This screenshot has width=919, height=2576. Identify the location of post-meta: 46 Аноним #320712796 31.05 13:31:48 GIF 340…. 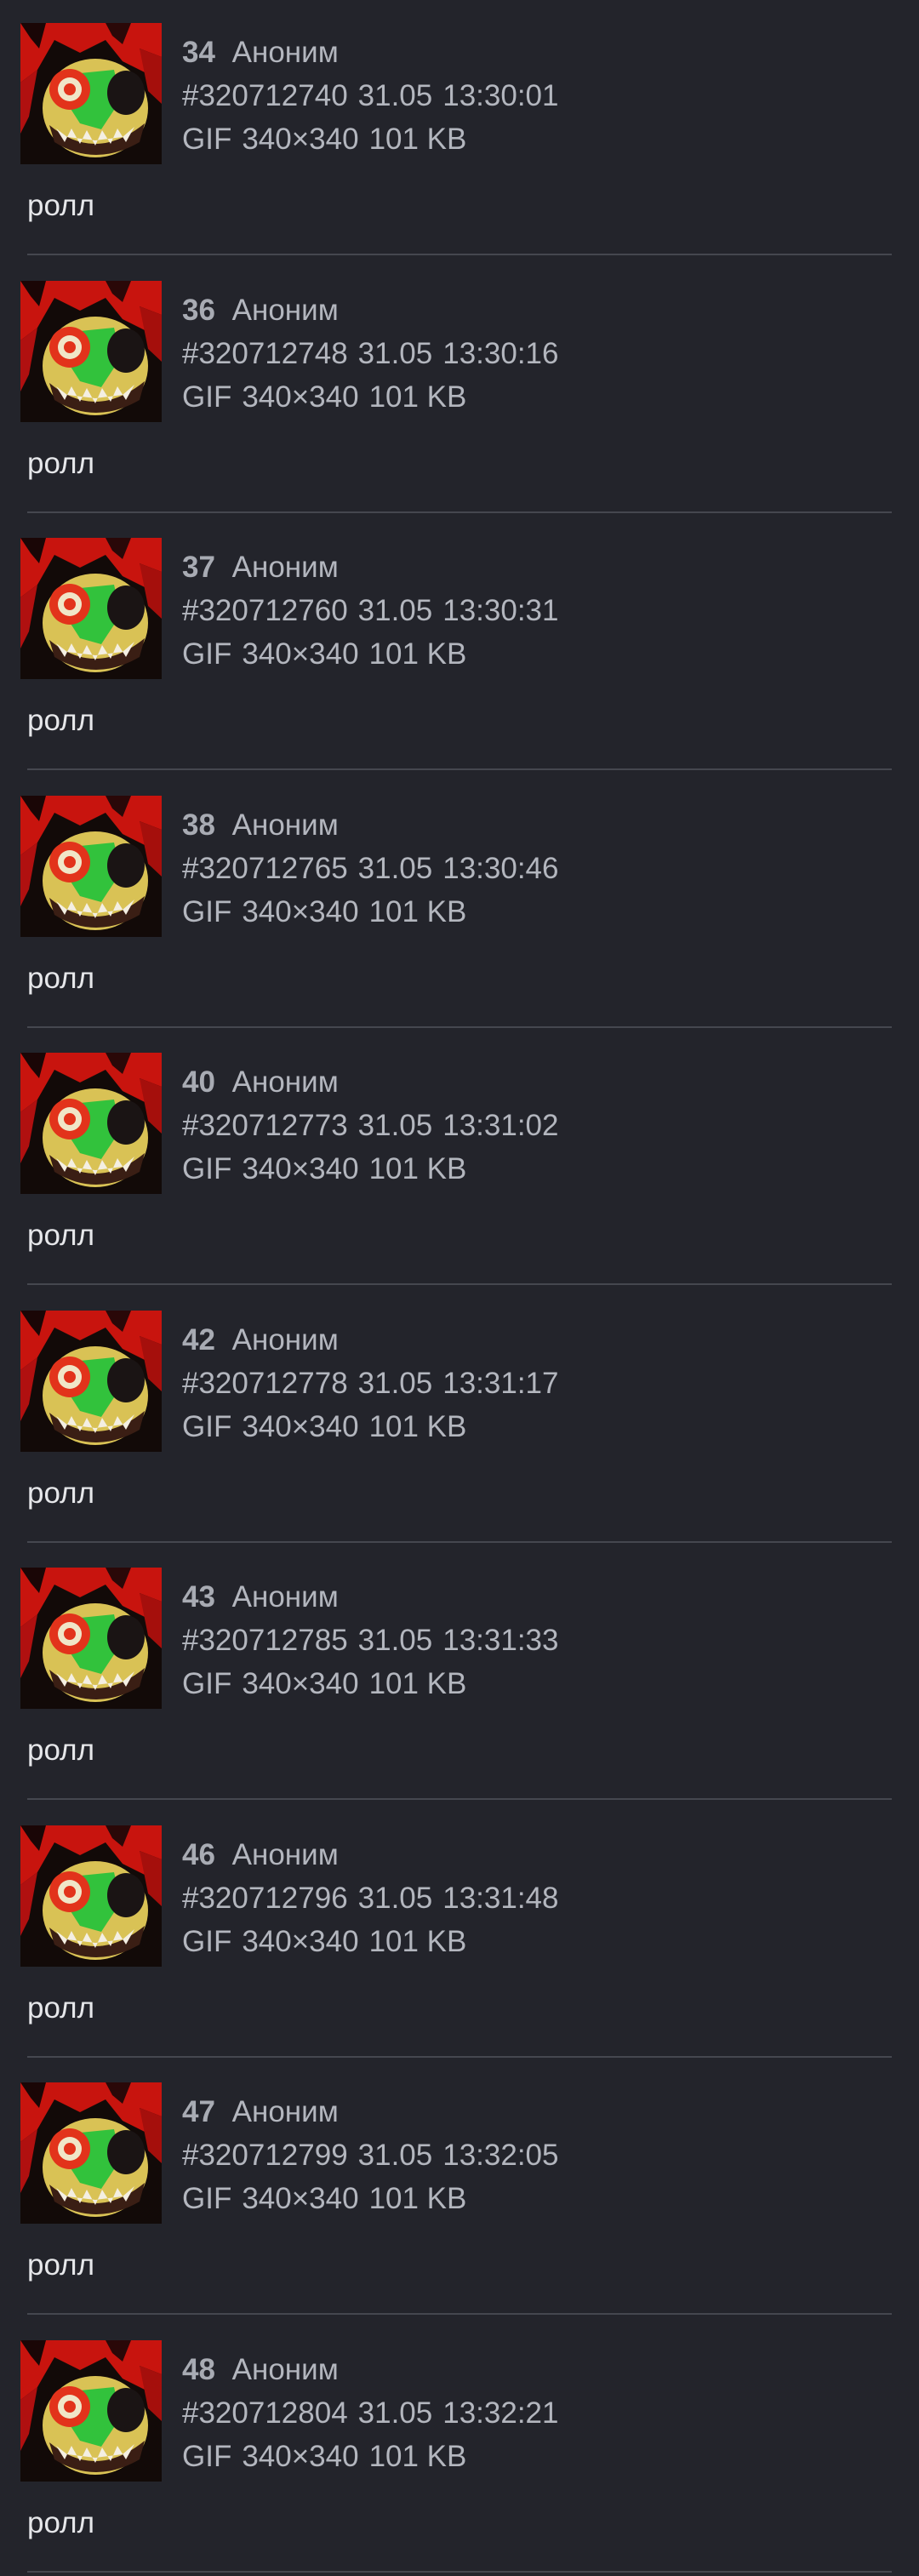
(370, 1898).